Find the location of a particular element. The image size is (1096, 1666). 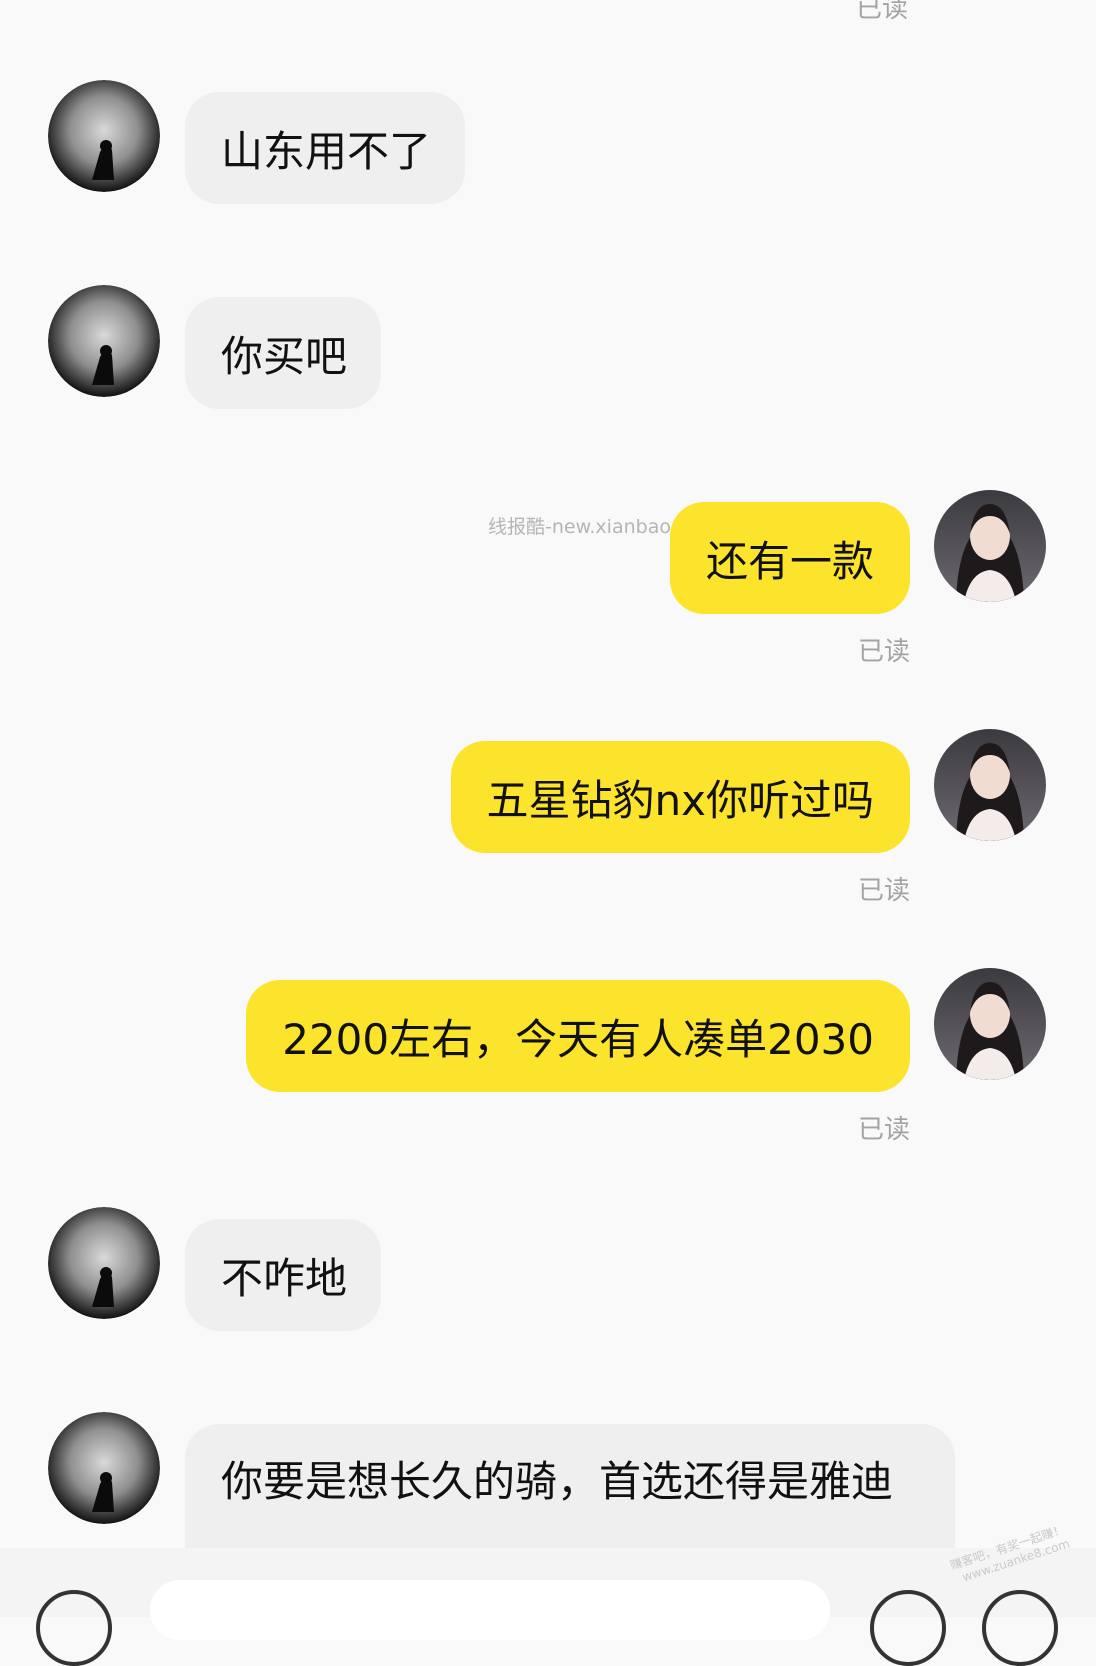

outgoing-message-bubble: 五星钻豹nx你听过吗 is located at coordinates (680, 797).